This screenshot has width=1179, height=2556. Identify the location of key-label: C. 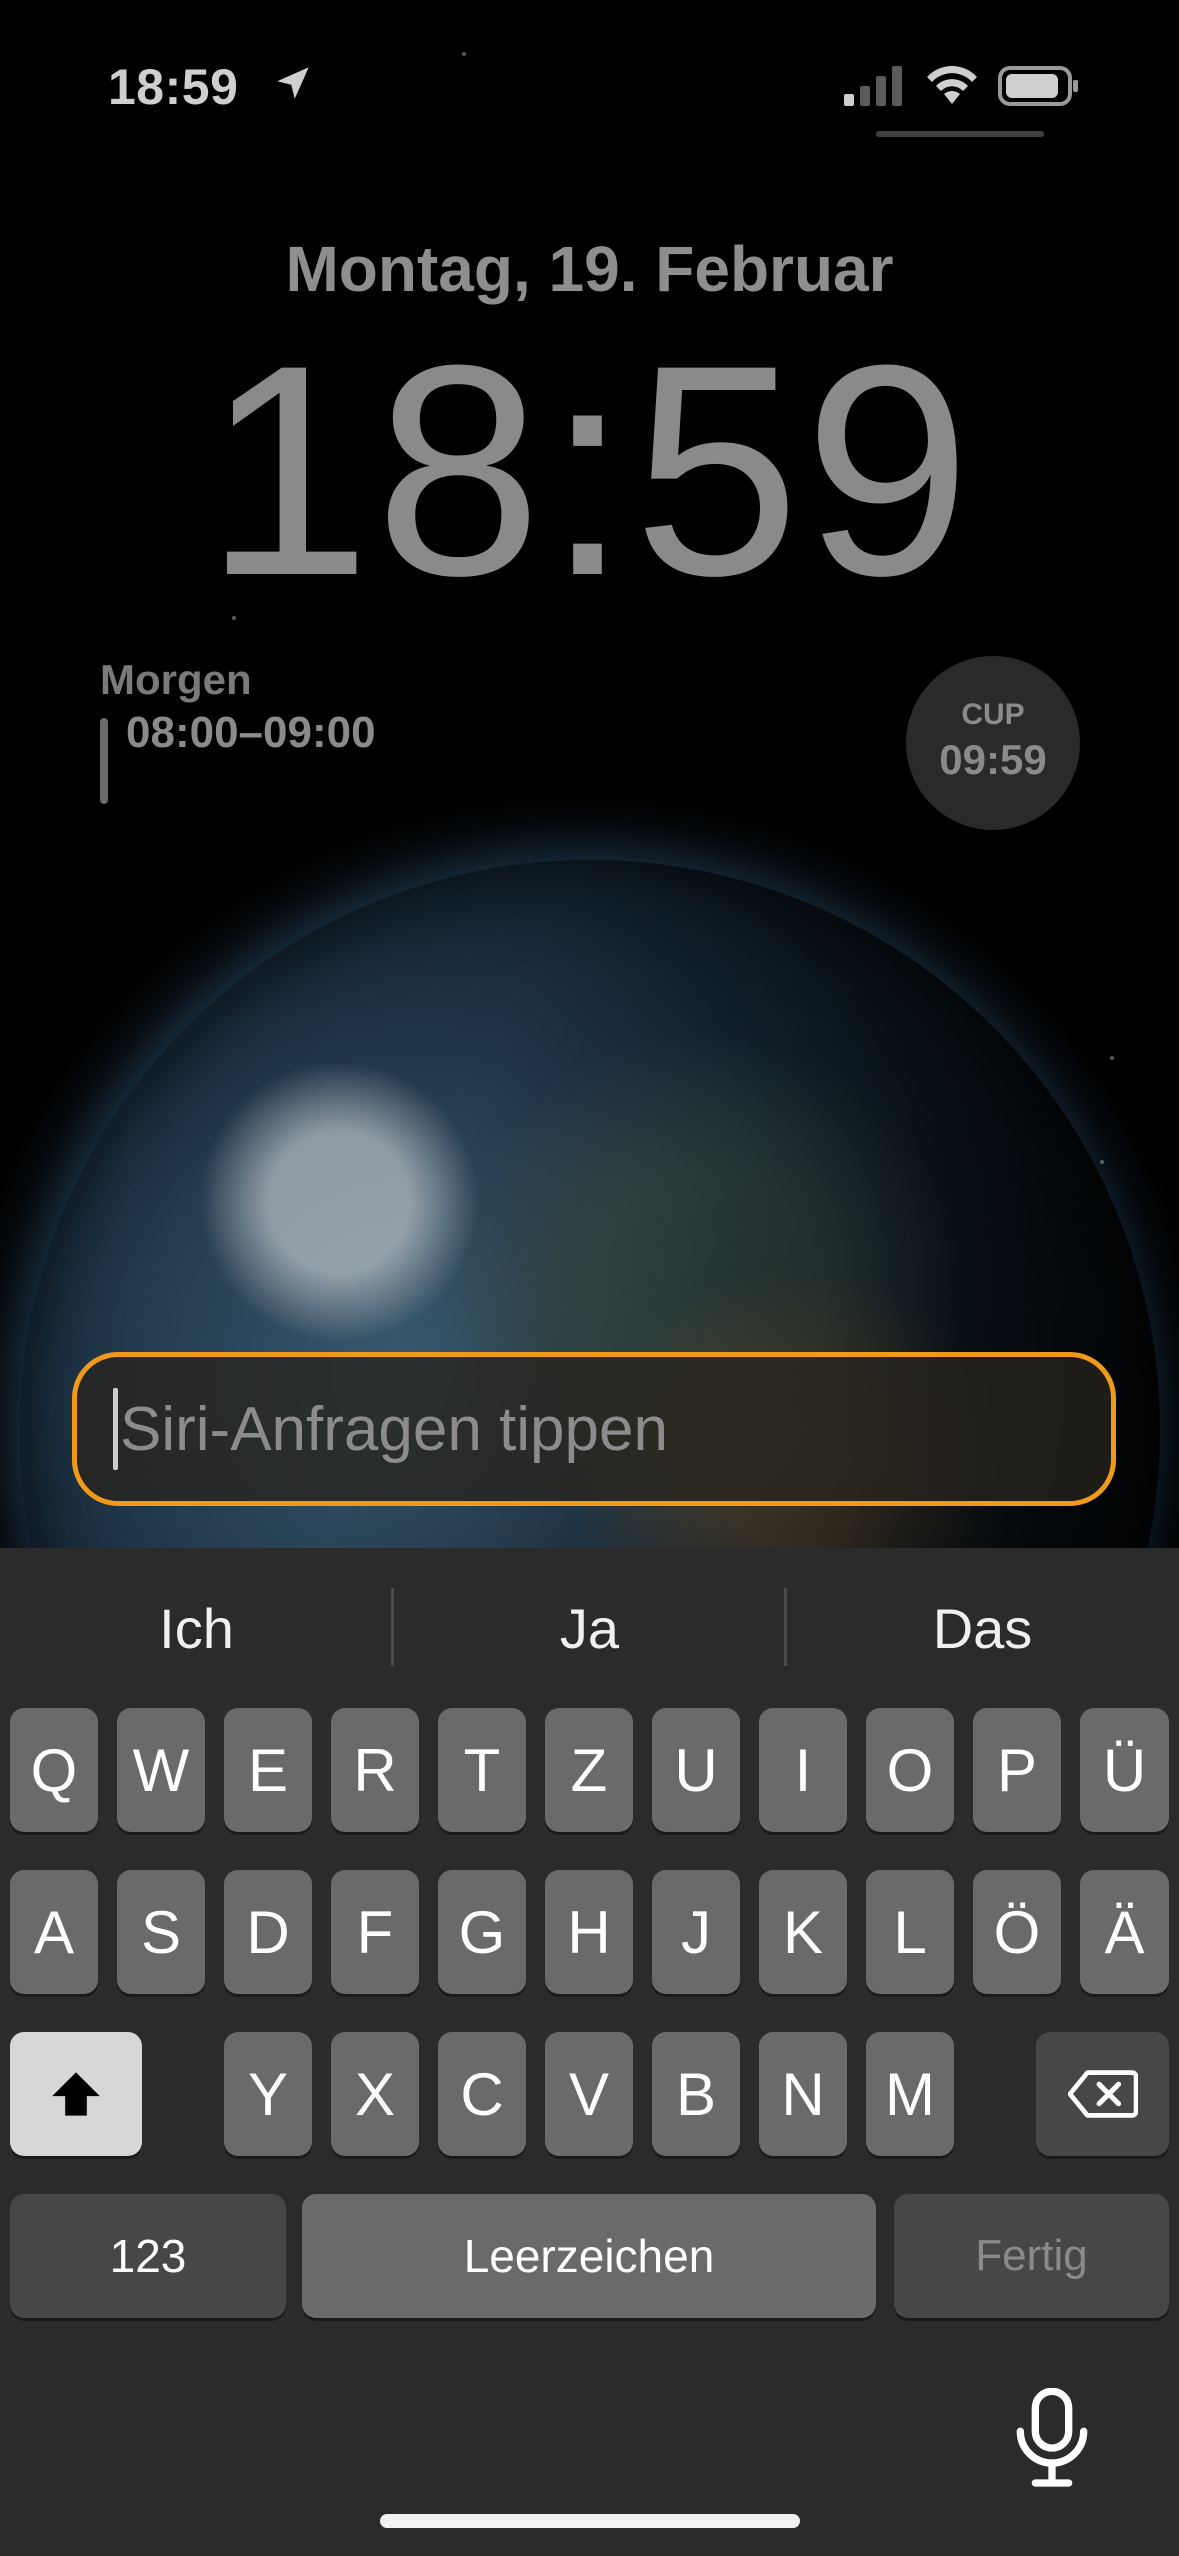
(482, 2094).